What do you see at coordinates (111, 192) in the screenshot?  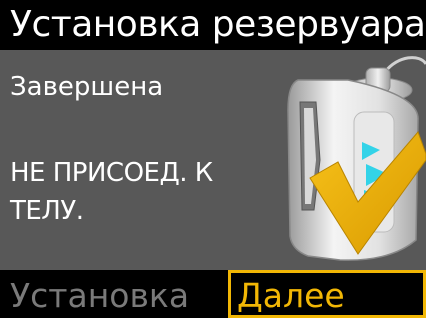 I see `warning-text: НЕ ПРИСОЕД. К ТЕЛУ.` at bounding box center [111, 192].